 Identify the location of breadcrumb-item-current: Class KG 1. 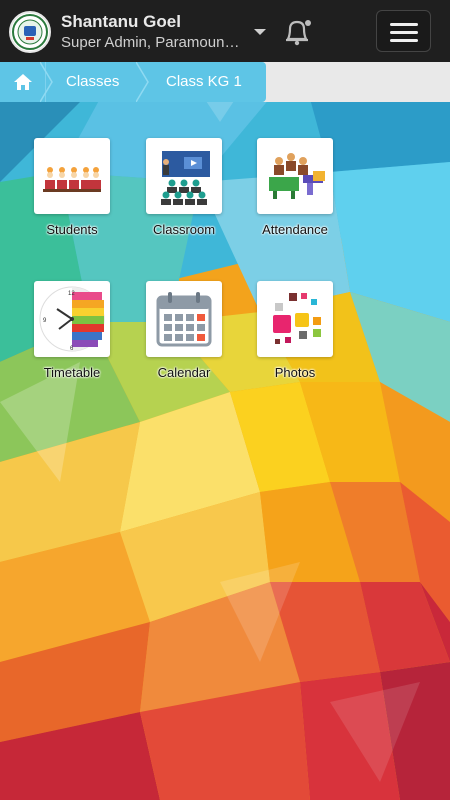
(203, 82).